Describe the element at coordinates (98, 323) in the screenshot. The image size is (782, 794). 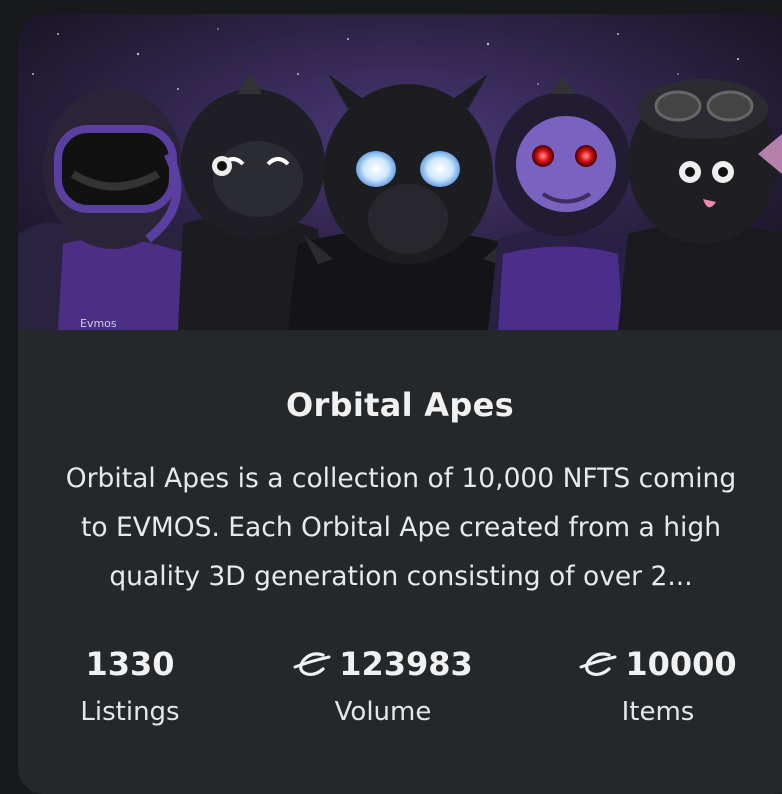
I see `banner-badge-text: Evmos` at that location.